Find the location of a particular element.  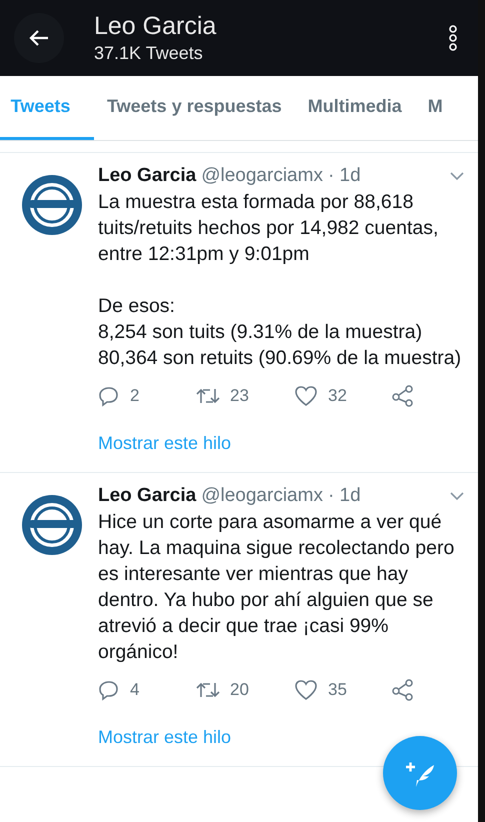

reply-count: 2 is located at coordinates (135, 396).